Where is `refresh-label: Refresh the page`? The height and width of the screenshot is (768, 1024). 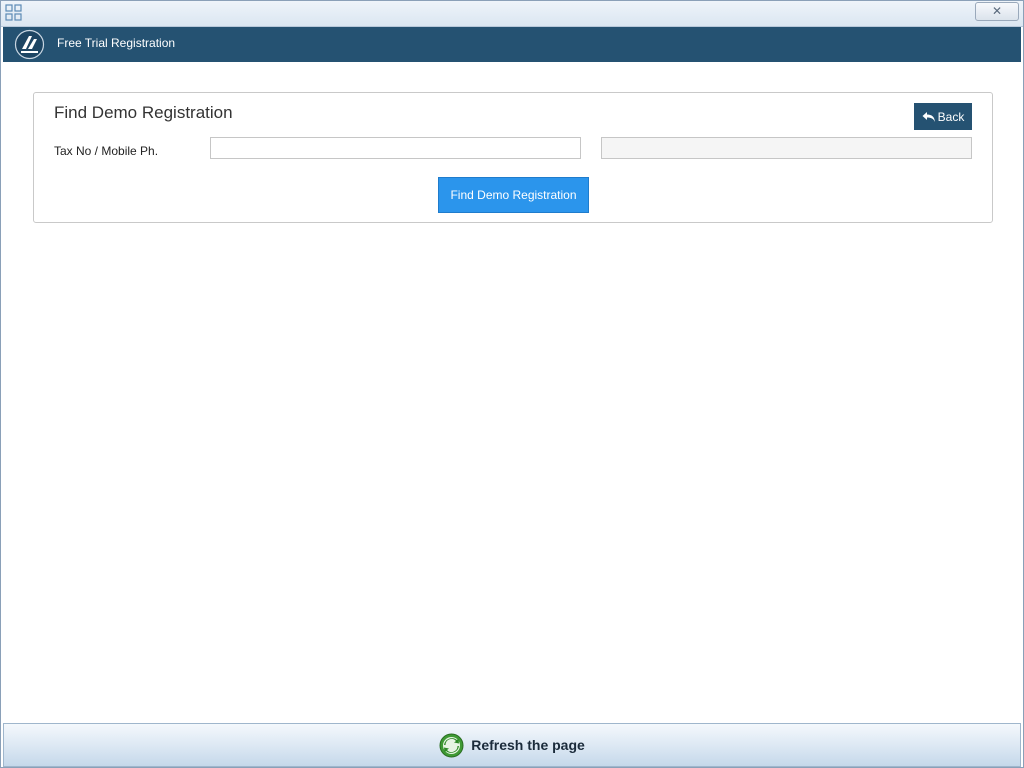
refresh-label: Refresh the page is located at coordinates (528, 745).